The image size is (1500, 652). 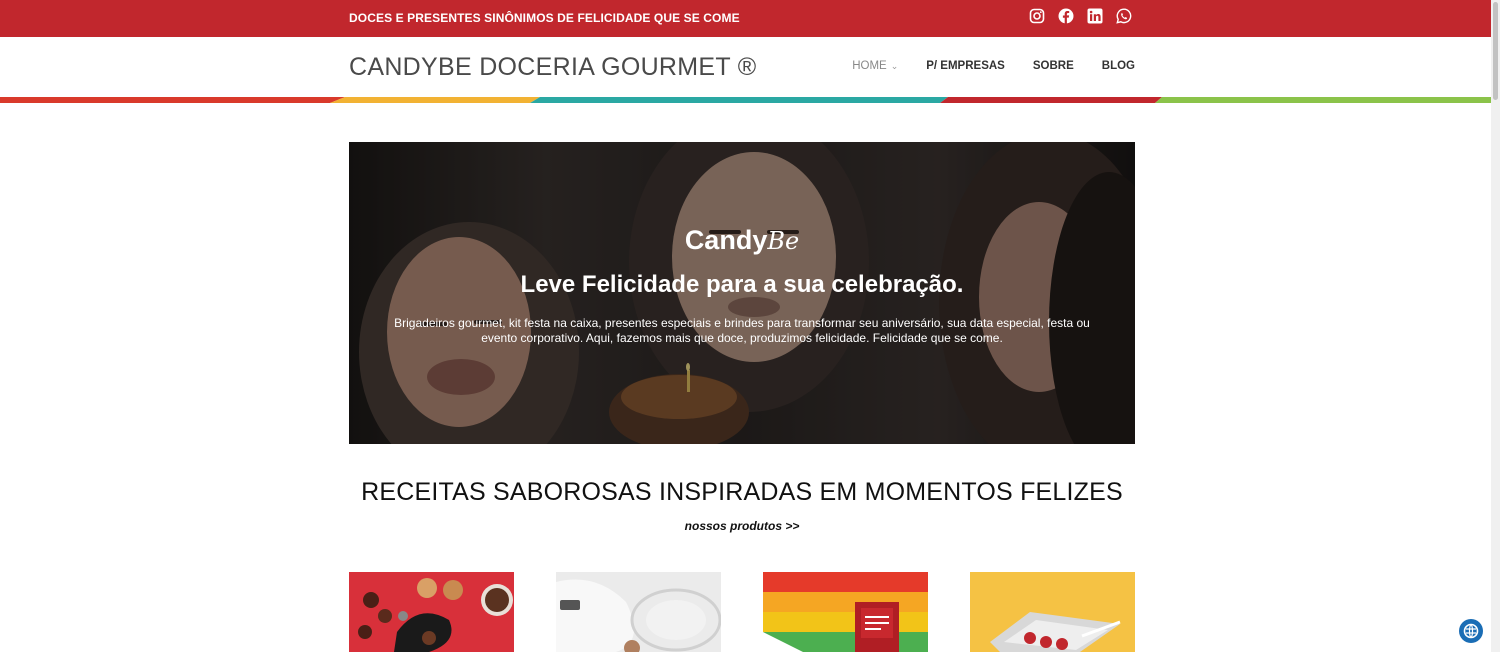 I want to click on product-image-kit-festa, so click(x=1052, y=612).